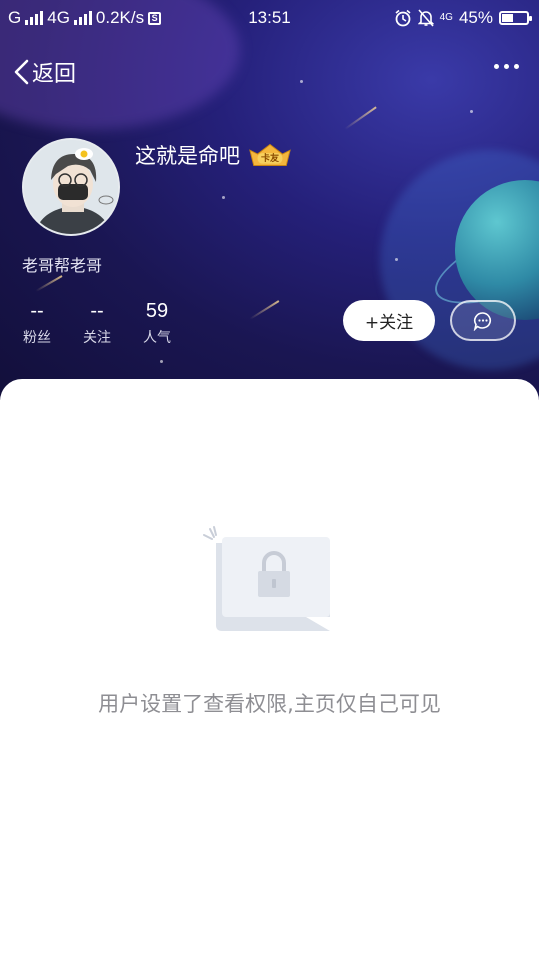 Image resolution: width=539 pixels, height=979 pixels. What do you see at coordinates (269, 18) in the screenshot?
I see `status-bar: G 4G 0.2K/s S 13:51 4G 45%` at bounding box center [269, 18].